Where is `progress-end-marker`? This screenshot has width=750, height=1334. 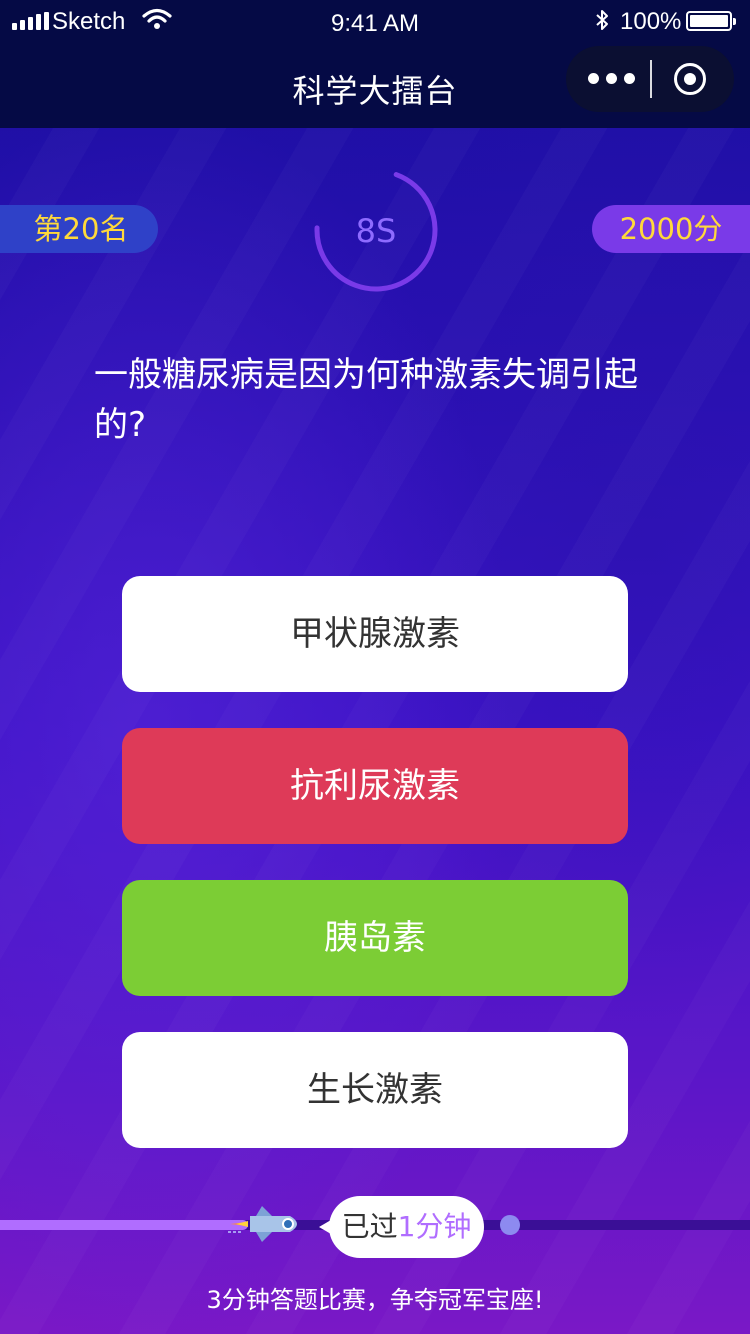
progress-end-marker is located at coordinates (510, 1225).